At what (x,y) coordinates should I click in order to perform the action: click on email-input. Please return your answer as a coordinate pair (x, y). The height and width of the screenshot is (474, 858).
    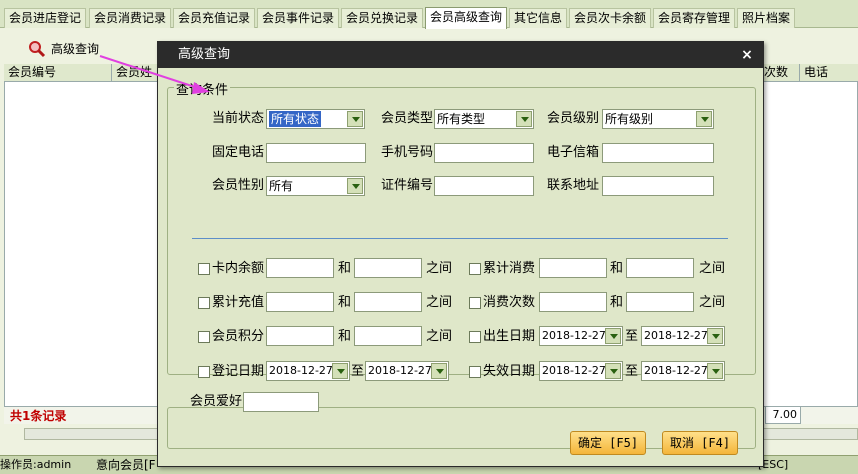
    Looking at the image, I should click on (658, 153).